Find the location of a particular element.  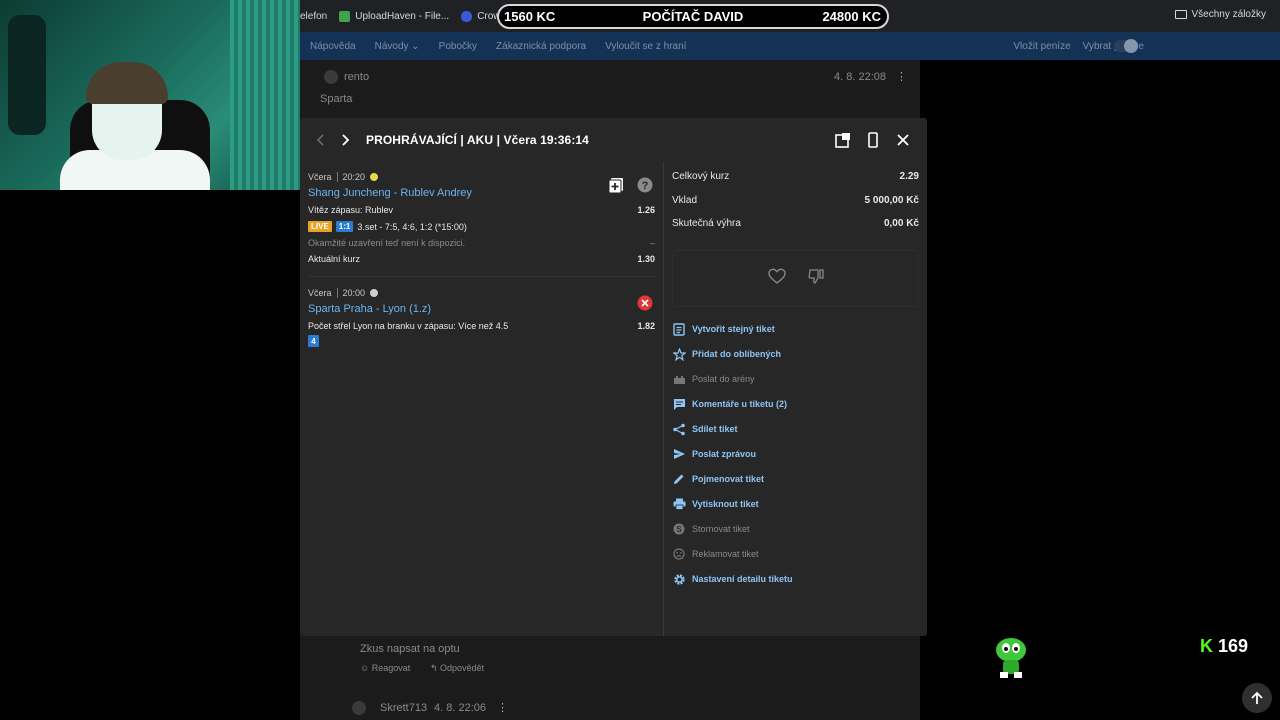

all-bookmarks-button: Všechny záložky is located at coordinates (1220, 14).